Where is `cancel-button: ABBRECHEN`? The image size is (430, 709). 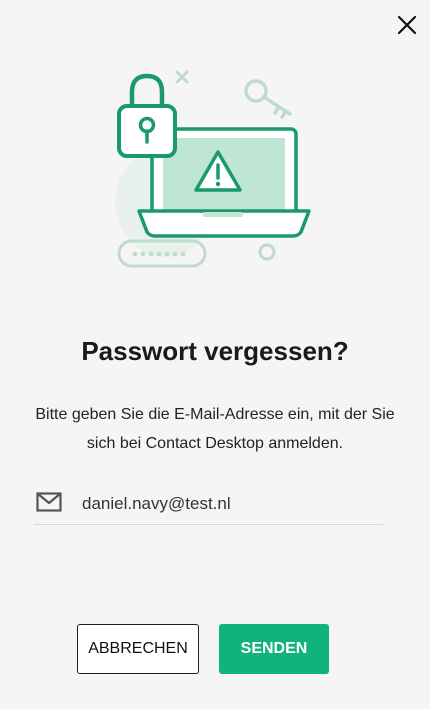
cancel-button: ABBRECHEN is located at coordinates (138, 649).